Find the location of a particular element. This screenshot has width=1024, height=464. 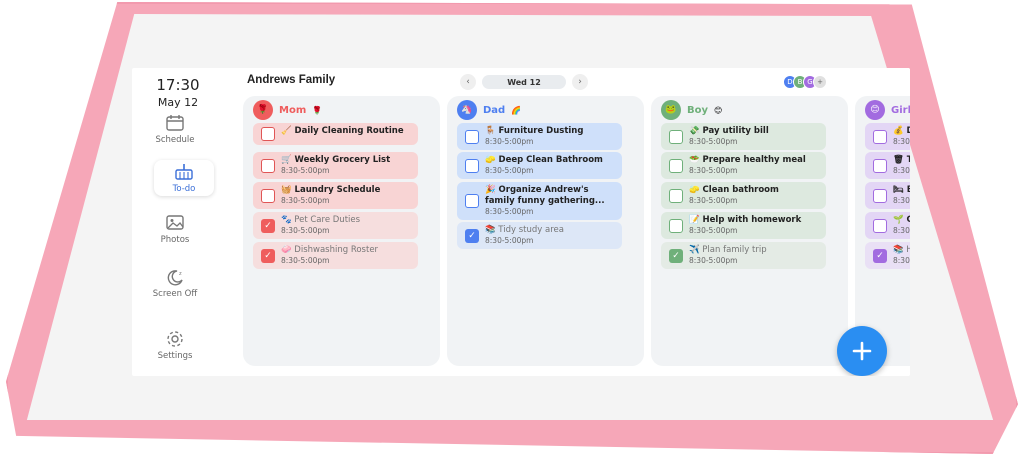

task-item: 🌱 Garden 8:30-5:00pm is located at coordinates (887, 225).